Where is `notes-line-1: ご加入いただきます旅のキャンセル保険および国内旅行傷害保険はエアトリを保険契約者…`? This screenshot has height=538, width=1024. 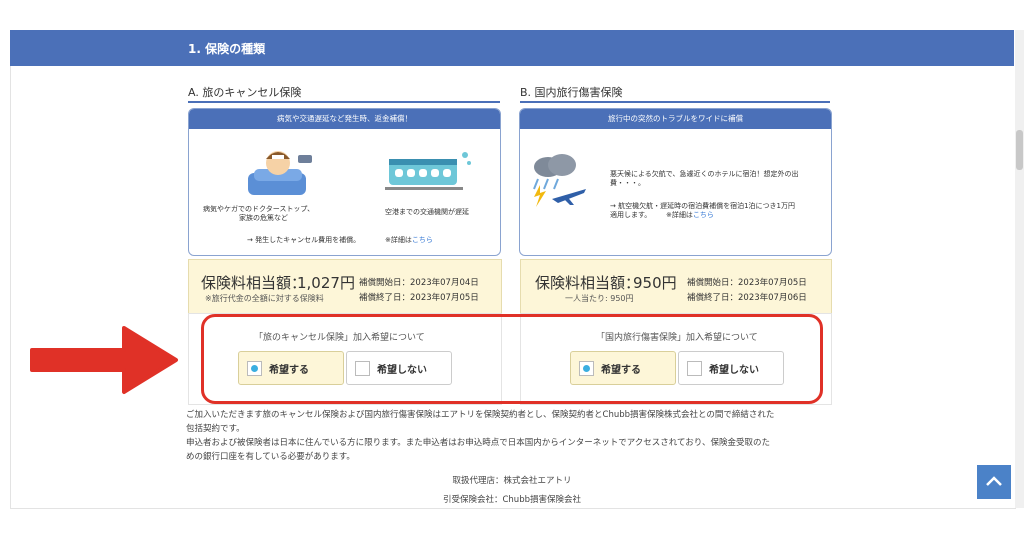
notes-line-1: ご加入いただきます旅のキャンセル保険および国内旅行傷害保険はエアトリを保険契約者… is located at coordinates (480, 415).